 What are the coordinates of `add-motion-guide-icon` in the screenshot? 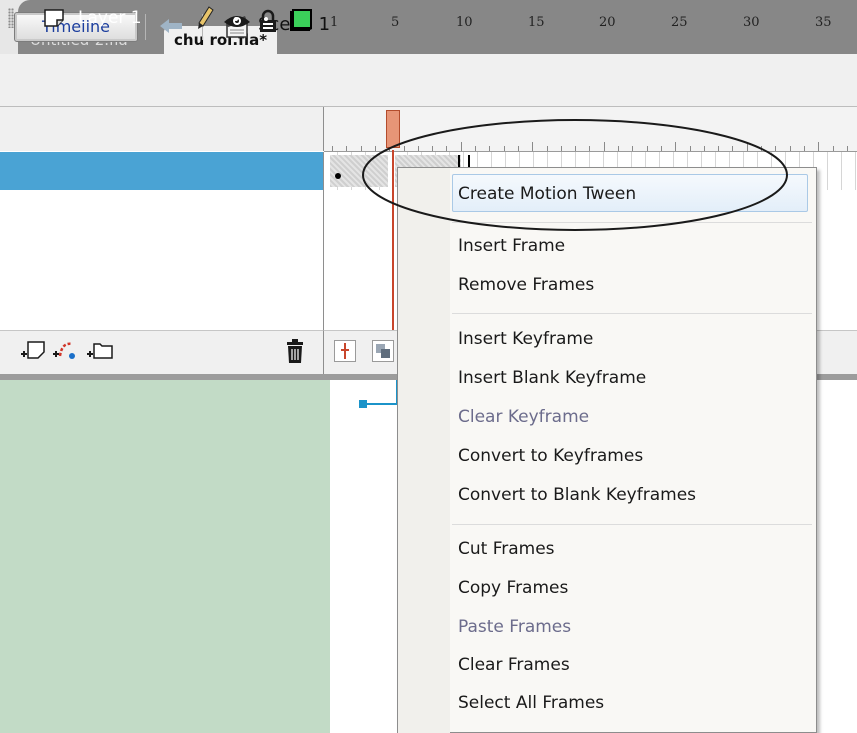 It's located at (65, 350).